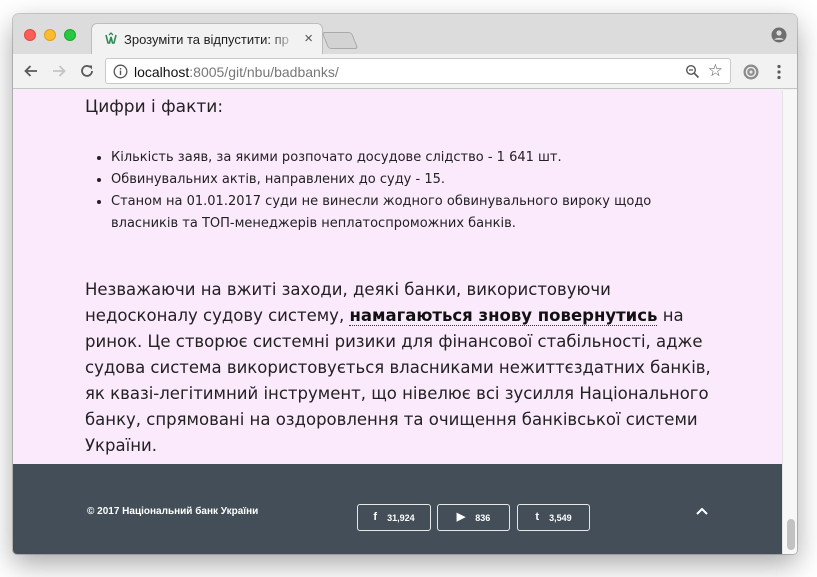 The image size is (817, 577). Describe the element at coordinates (30, 35) in the screenshot. I see `close-window-button` at that location.